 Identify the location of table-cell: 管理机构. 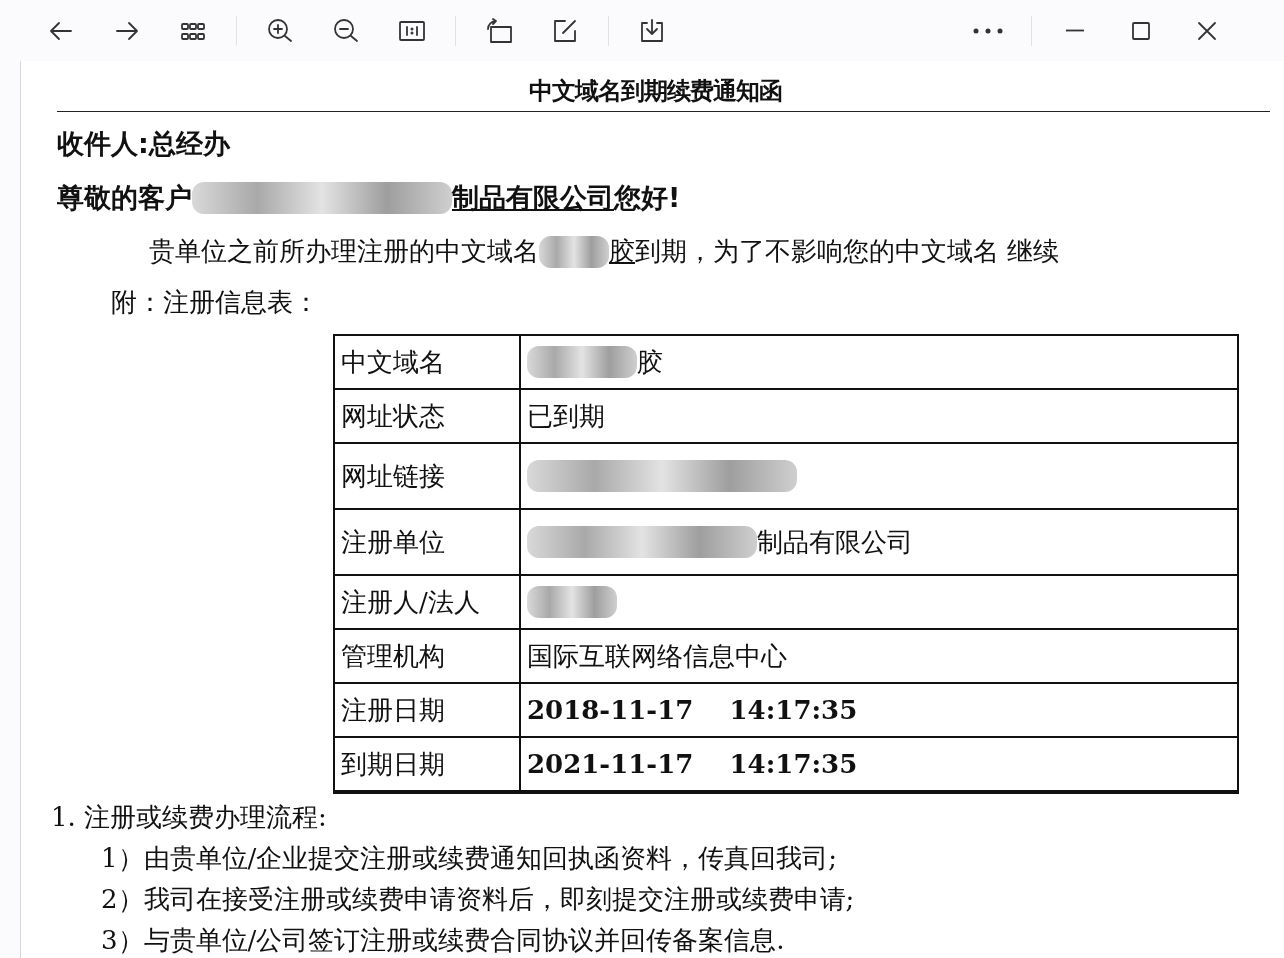
(428, 657).